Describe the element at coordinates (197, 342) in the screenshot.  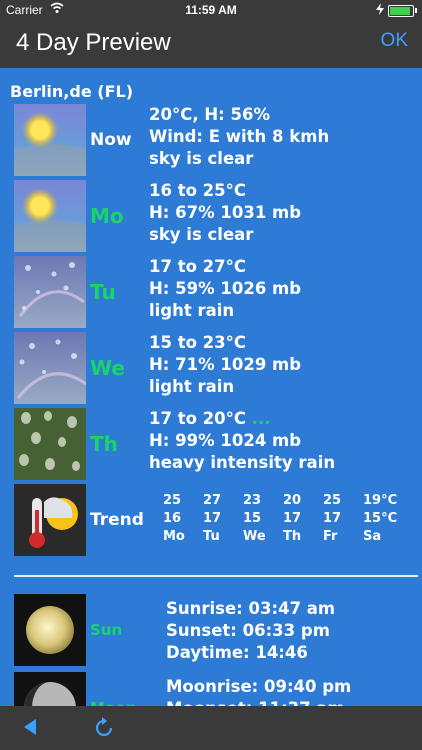
I see `temperature-line: 15 to 23°C` at that location.